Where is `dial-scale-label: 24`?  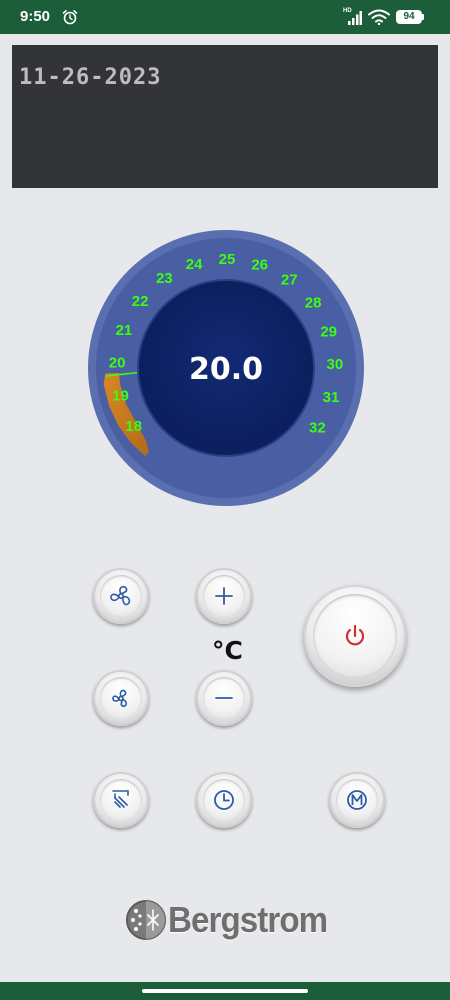
dial-scale-label: 24 is located at coordinates (194, 264).